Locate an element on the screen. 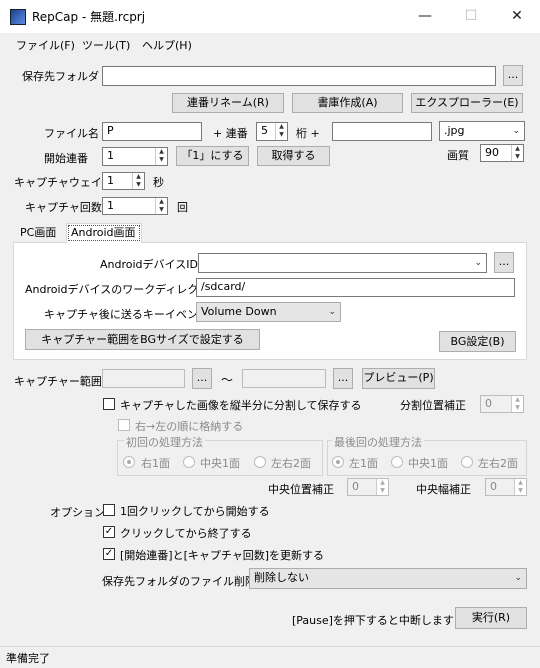  opt-click-end-label: クリックしてから終了する is located at coordinates (186, 533).